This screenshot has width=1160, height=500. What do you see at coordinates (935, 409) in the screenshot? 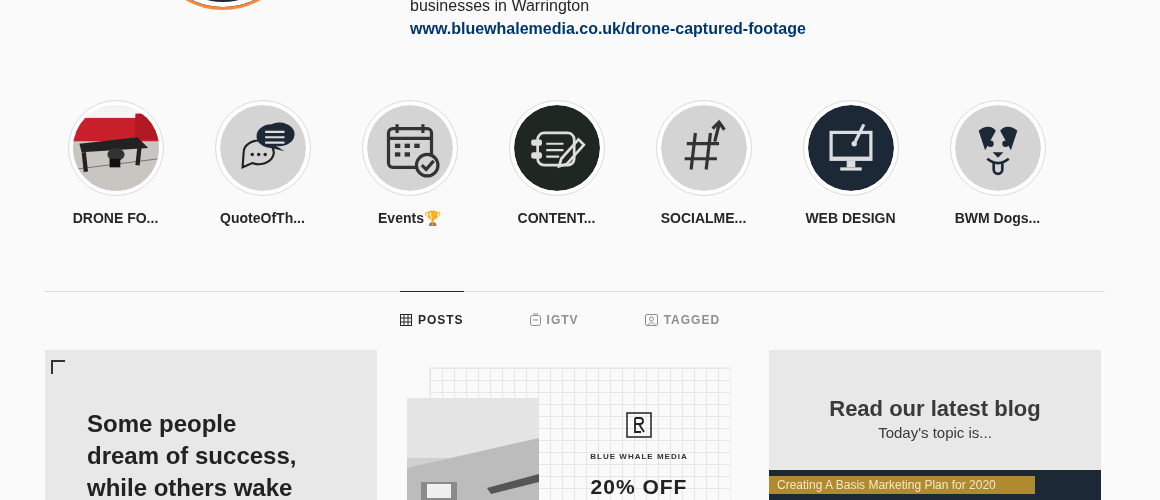
I see `blog-title: Read our latest blog` at bounding box center [935, 409].